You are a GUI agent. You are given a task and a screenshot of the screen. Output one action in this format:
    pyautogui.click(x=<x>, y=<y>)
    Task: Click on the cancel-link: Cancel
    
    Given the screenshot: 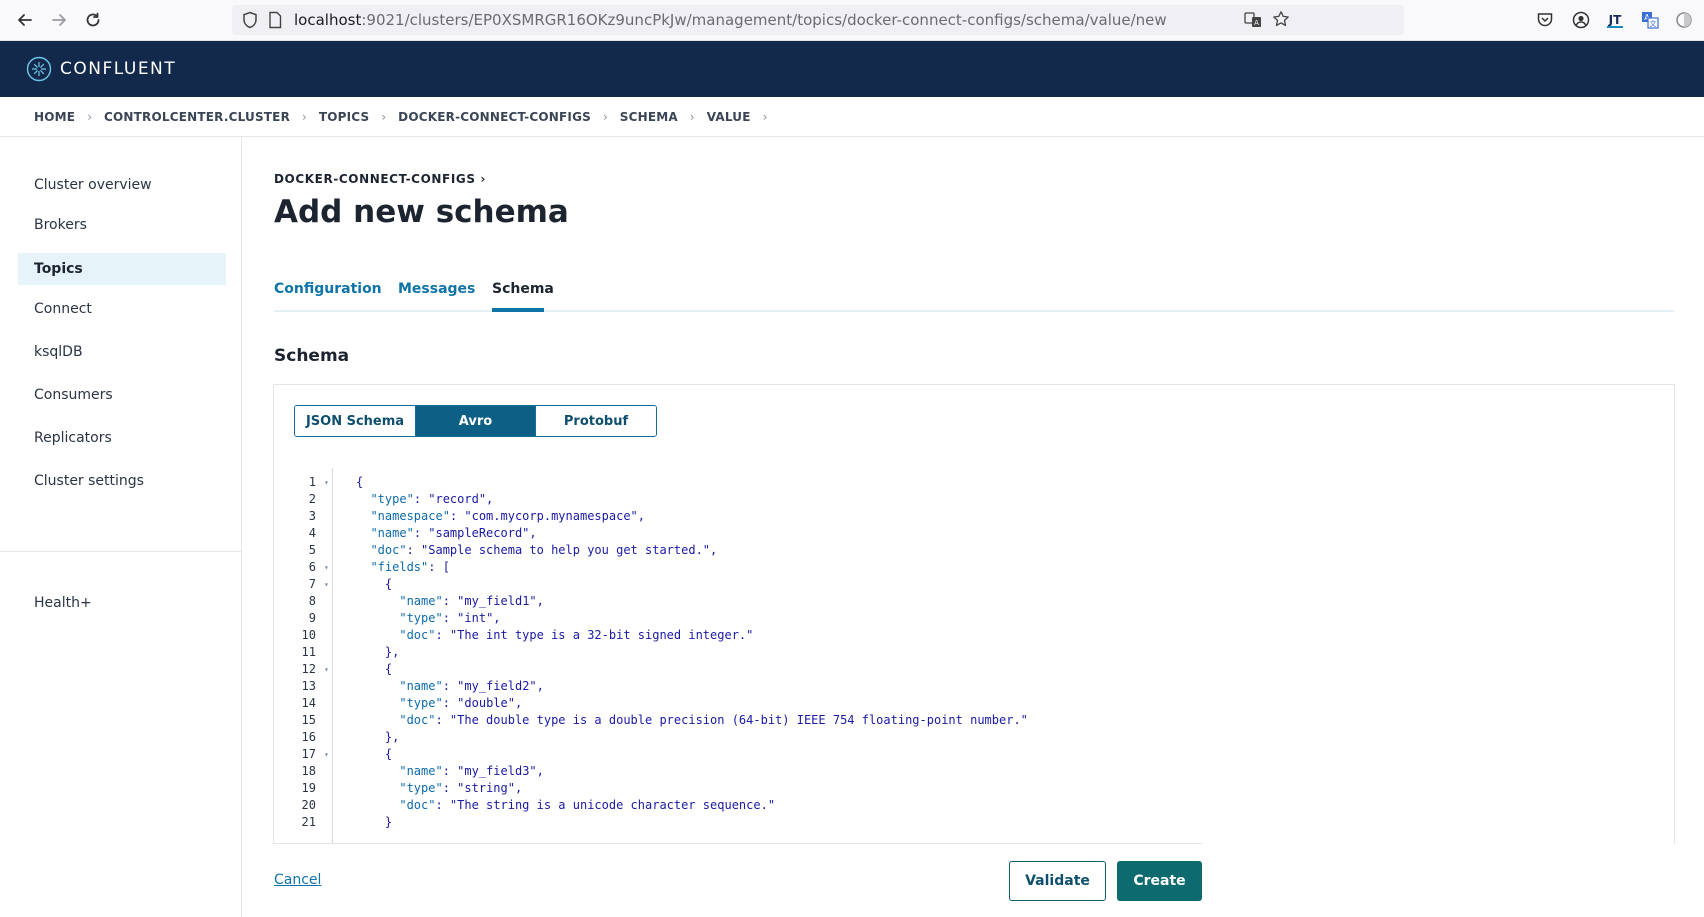 What is the action you would take?
    pyautogui.click(x=297, y=880)
    